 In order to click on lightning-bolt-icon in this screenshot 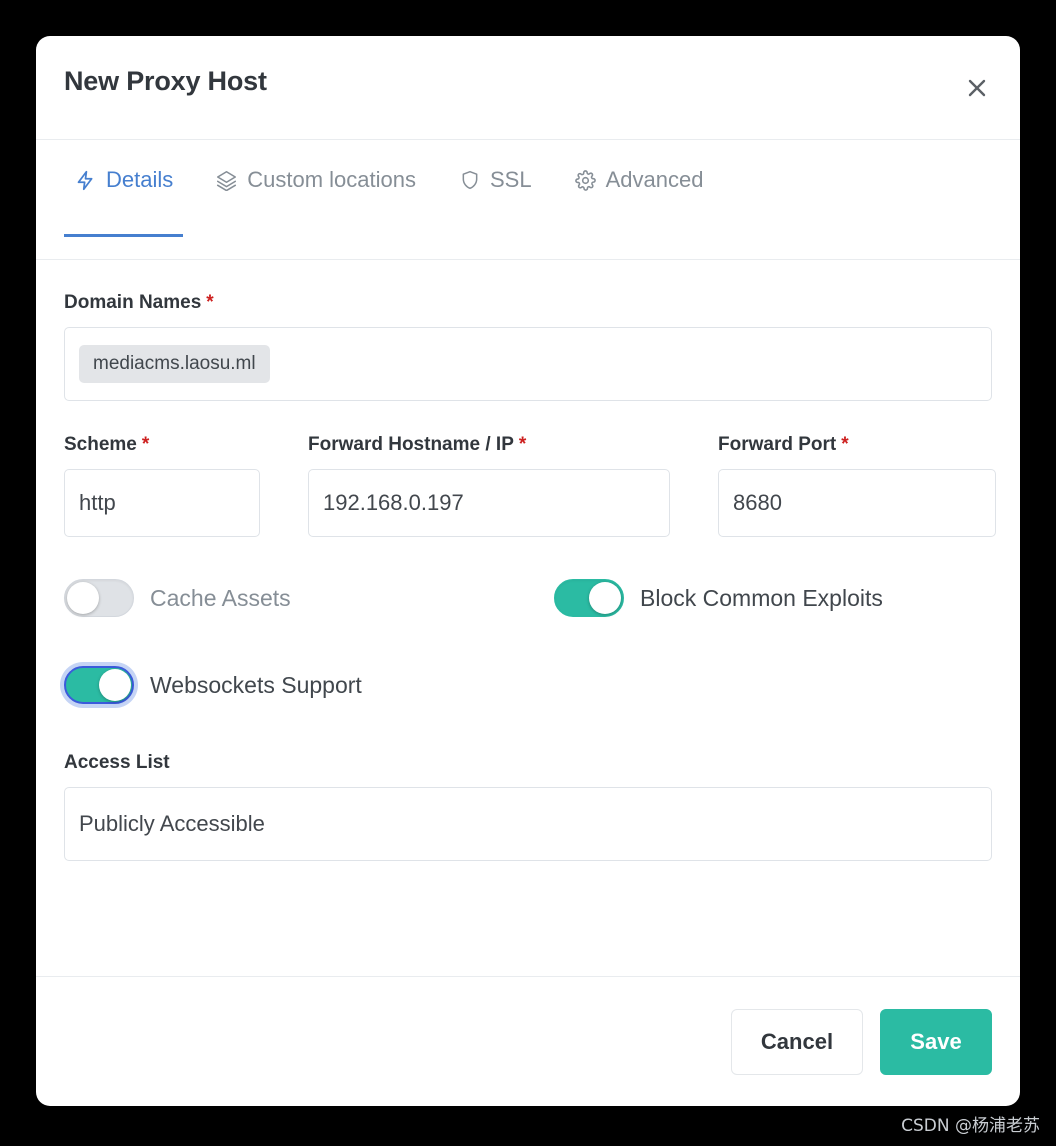, I will do `click(85, 180)`.